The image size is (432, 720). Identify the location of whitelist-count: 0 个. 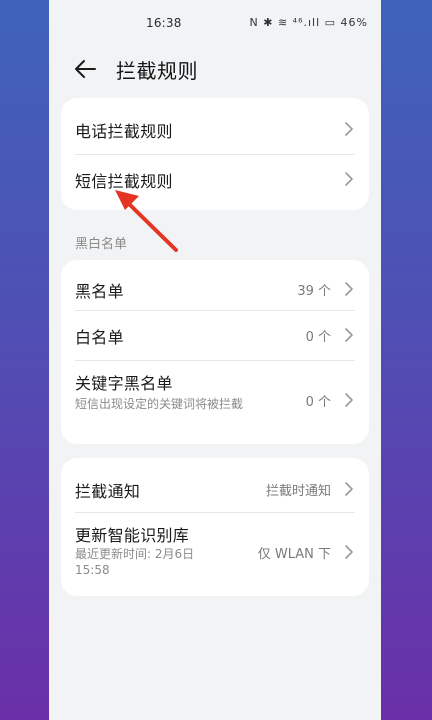
(318, 337).